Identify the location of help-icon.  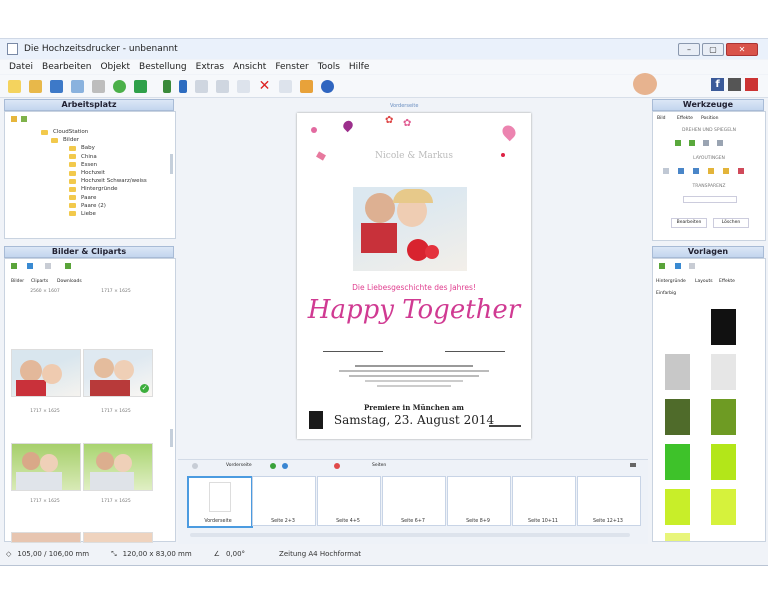
(327, 86).